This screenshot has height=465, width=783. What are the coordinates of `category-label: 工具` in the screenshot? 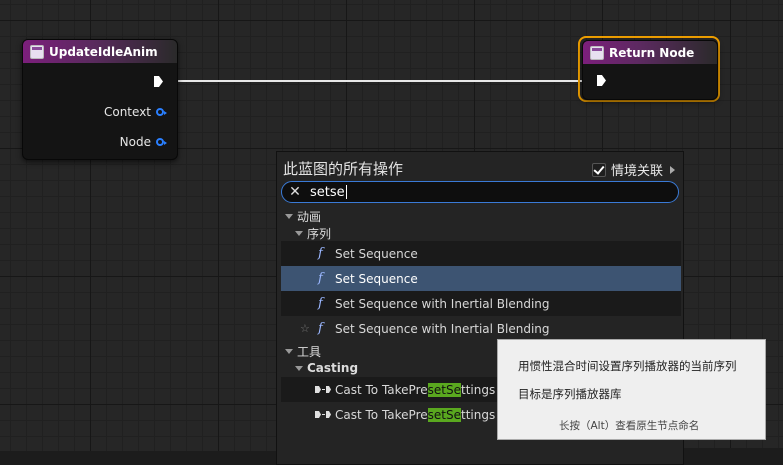 It's located at (309, 352).